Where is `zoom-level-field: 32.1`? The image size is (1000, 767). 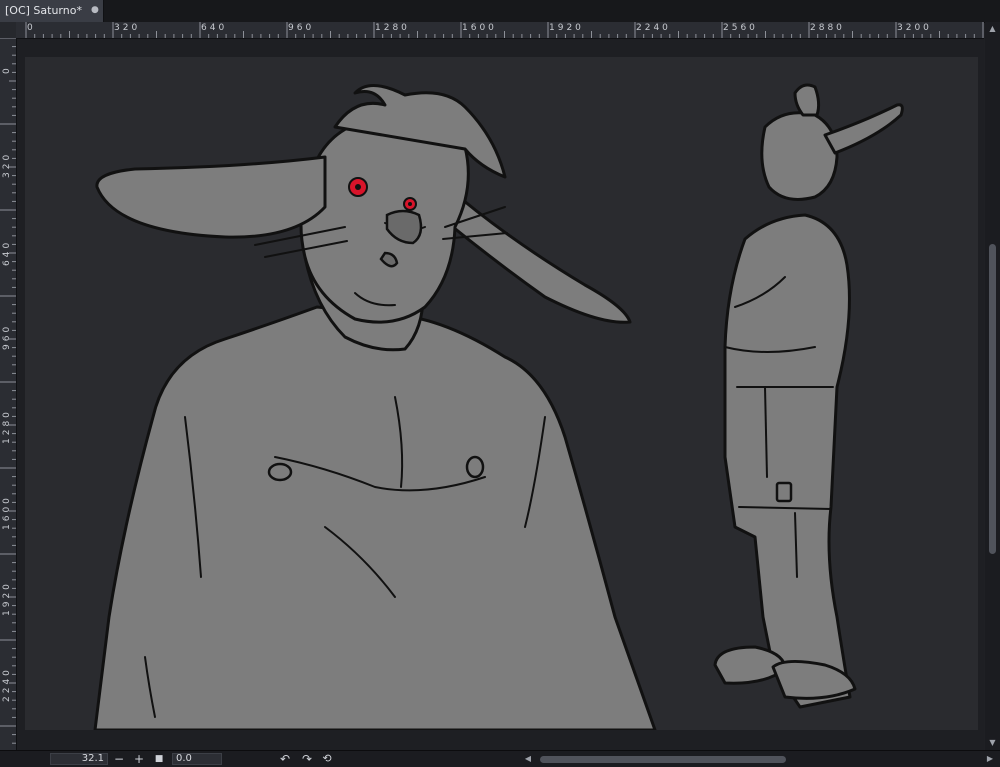
zoom-level-field: 32.1 is located at coordinates (79, 759).